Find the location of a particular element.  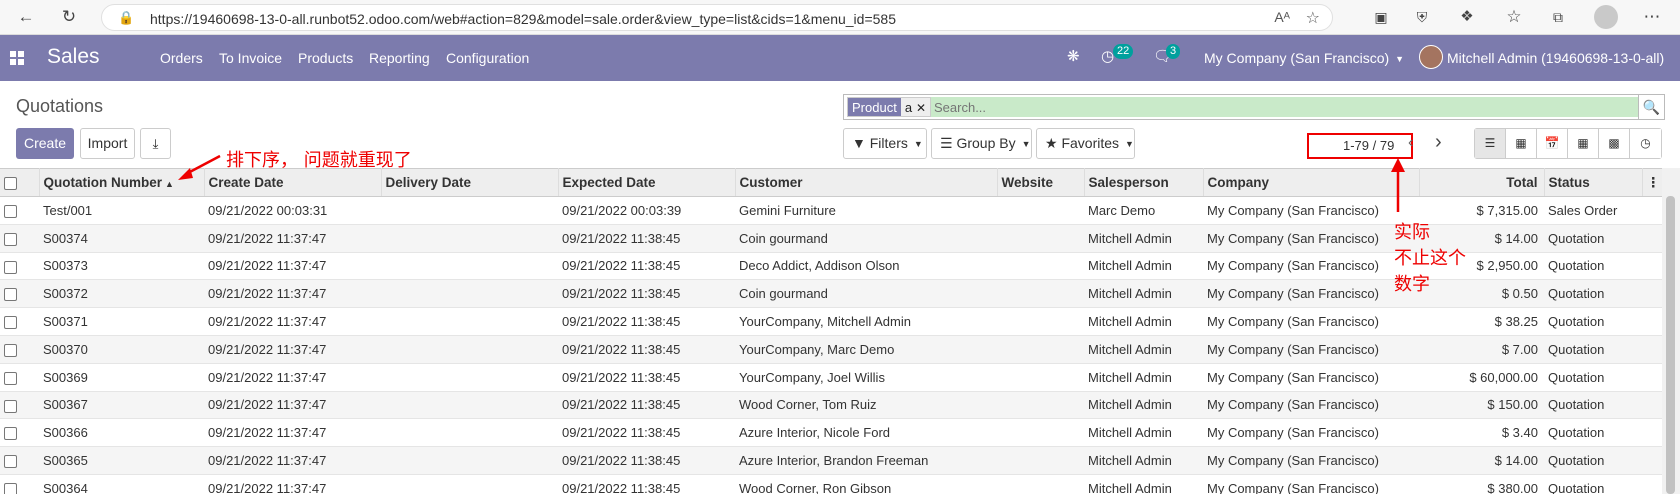

pager-annotation-line1: 实际 is located at coordinates (1412, 232).